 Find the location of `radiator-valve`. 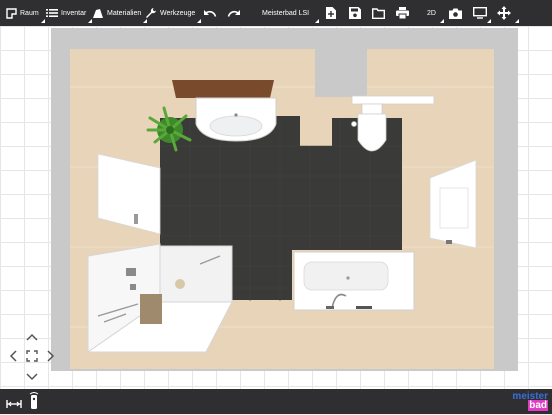

radiator-valve is located at coordinates (449, 242).